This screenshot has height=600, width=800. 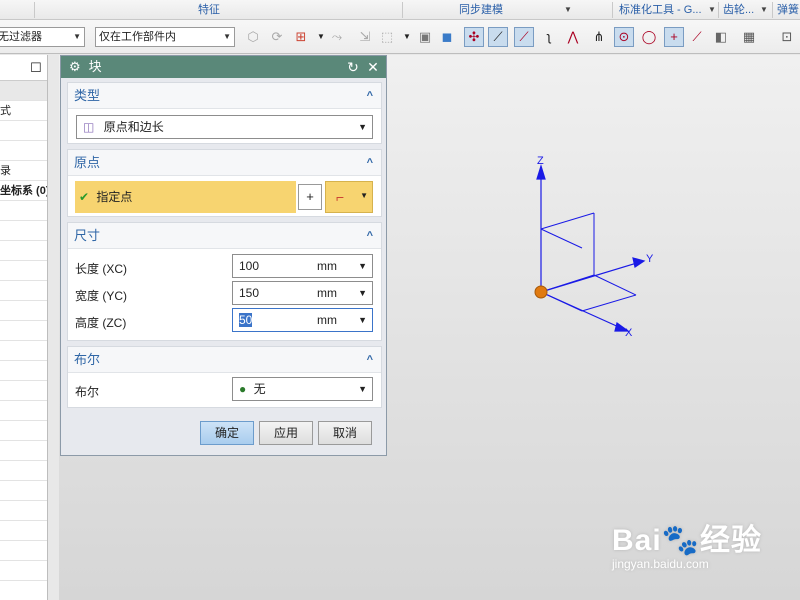 I want to click on width-field: 150 mm ▼, so click(x=302, y=293).